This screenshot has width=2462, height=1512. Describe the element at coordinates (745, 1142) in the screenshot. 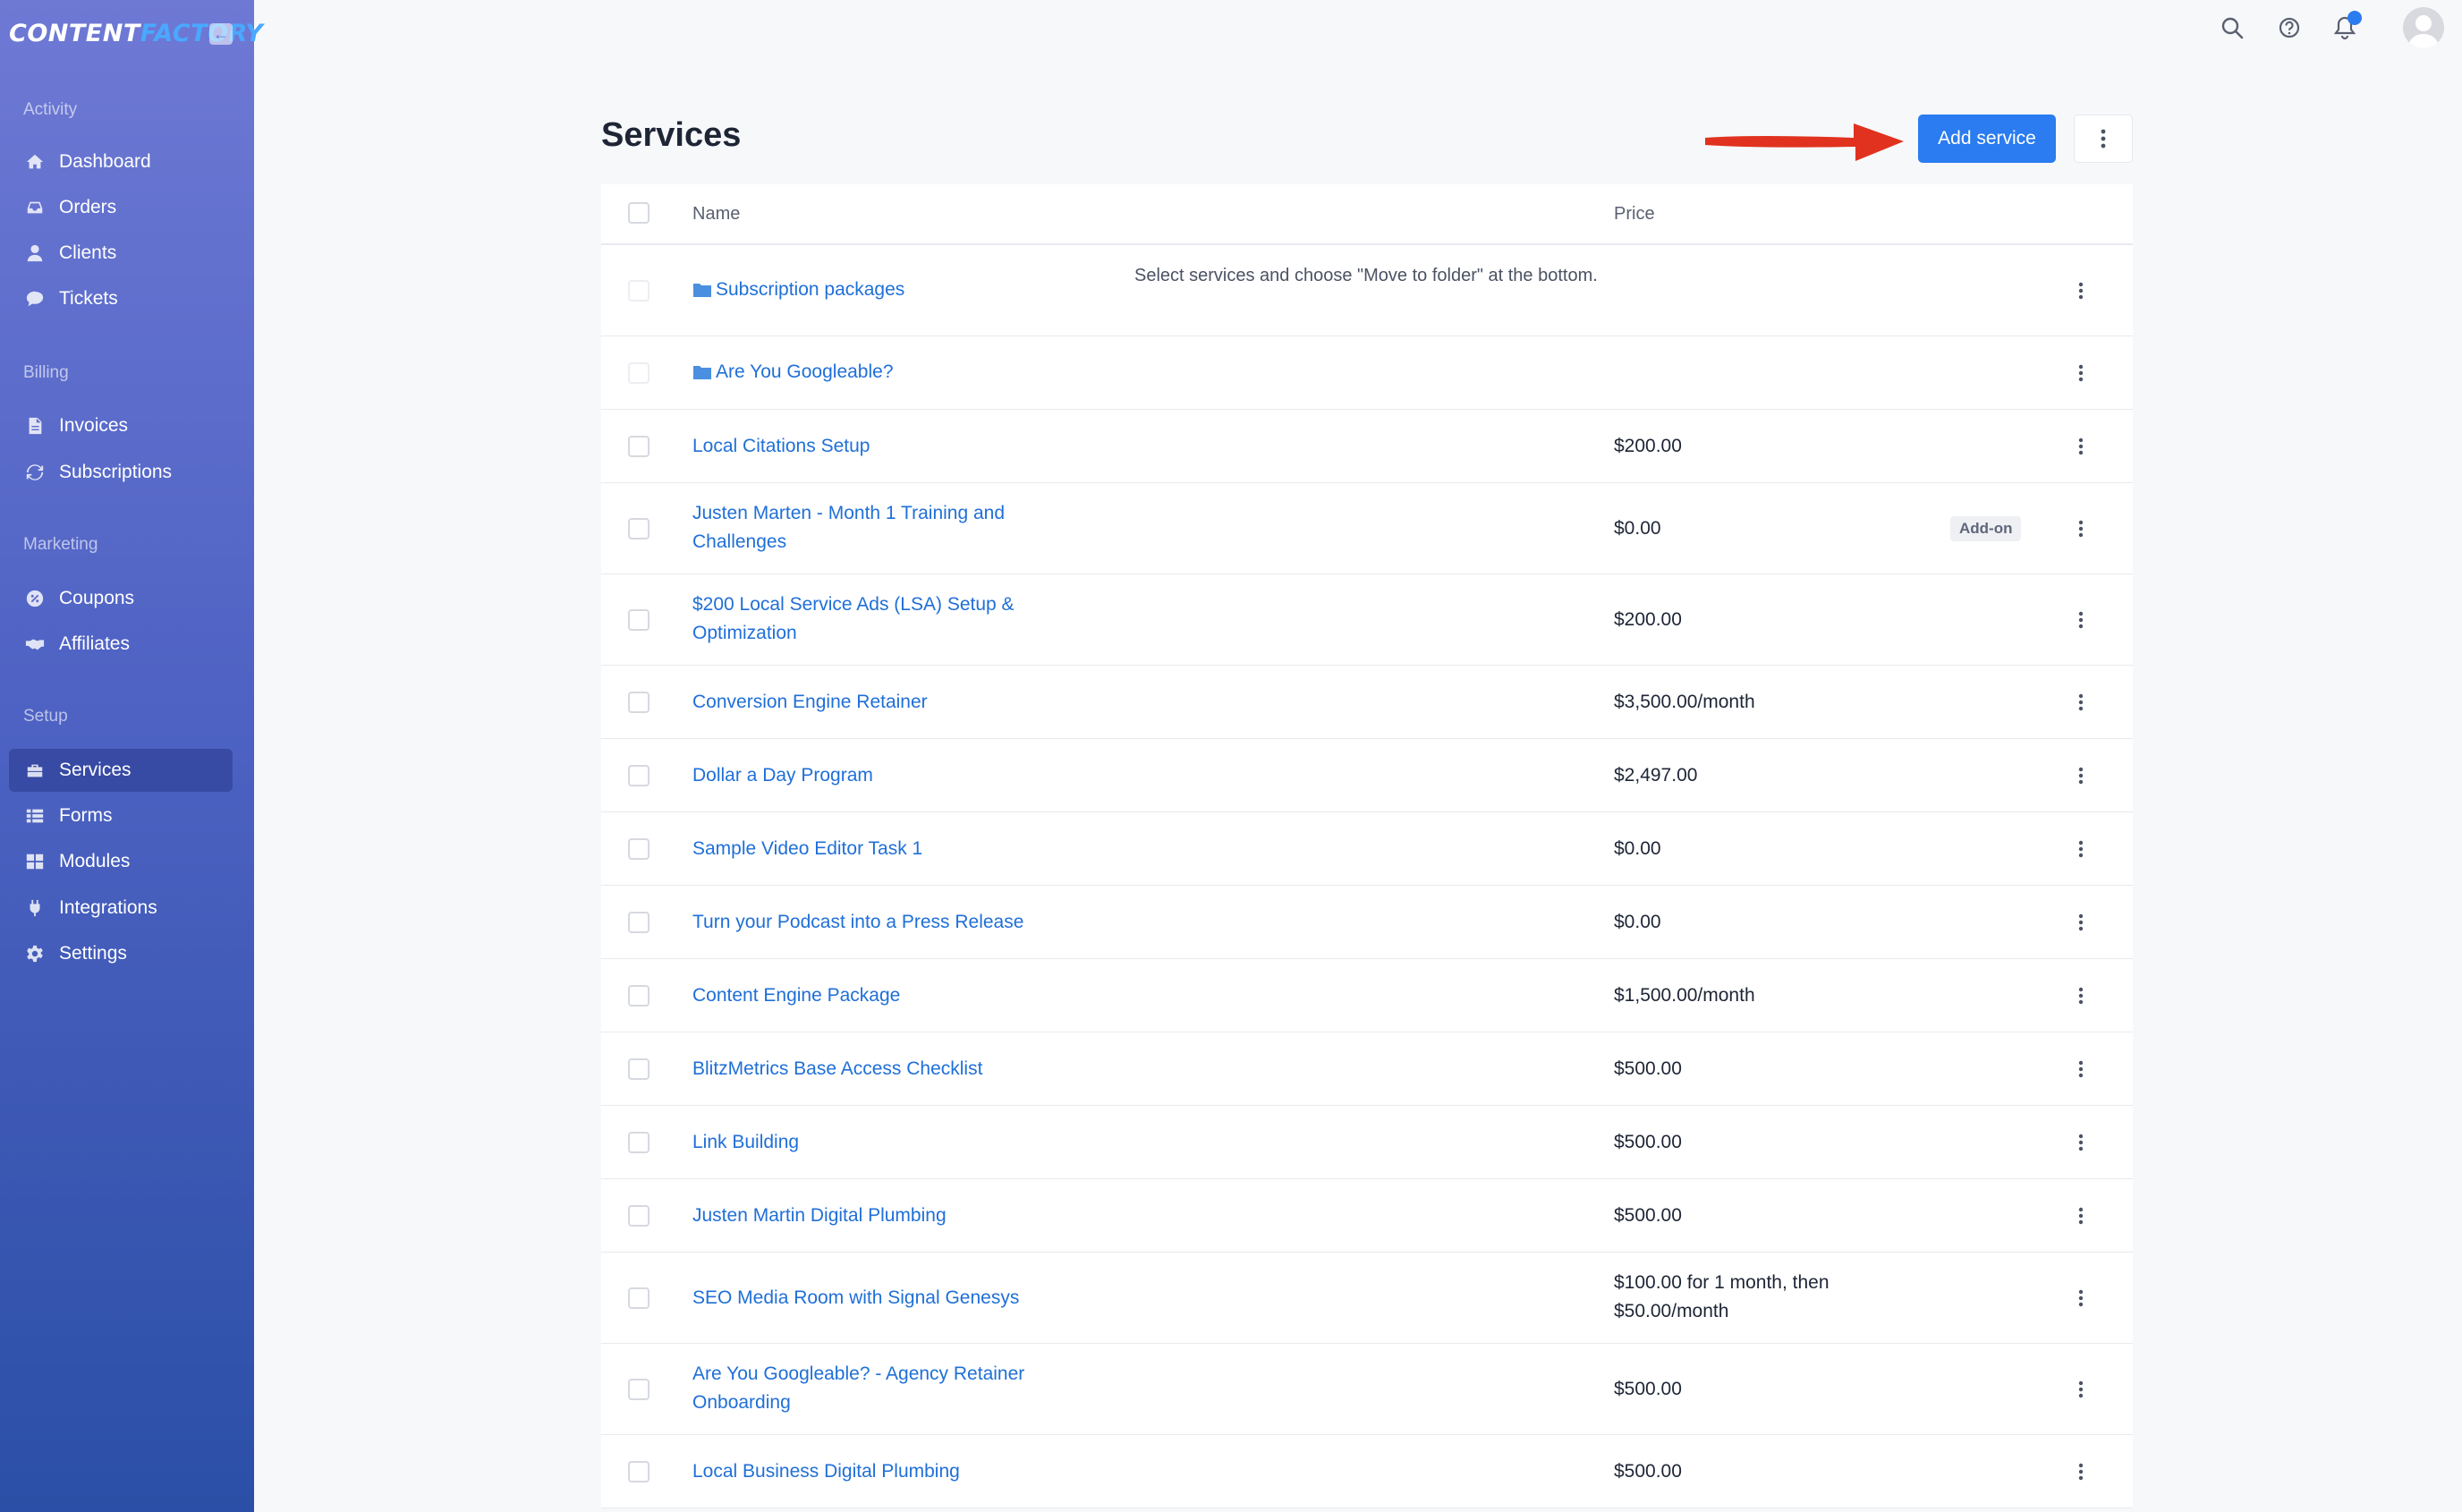

I see `service-link: Link Building` at that location.